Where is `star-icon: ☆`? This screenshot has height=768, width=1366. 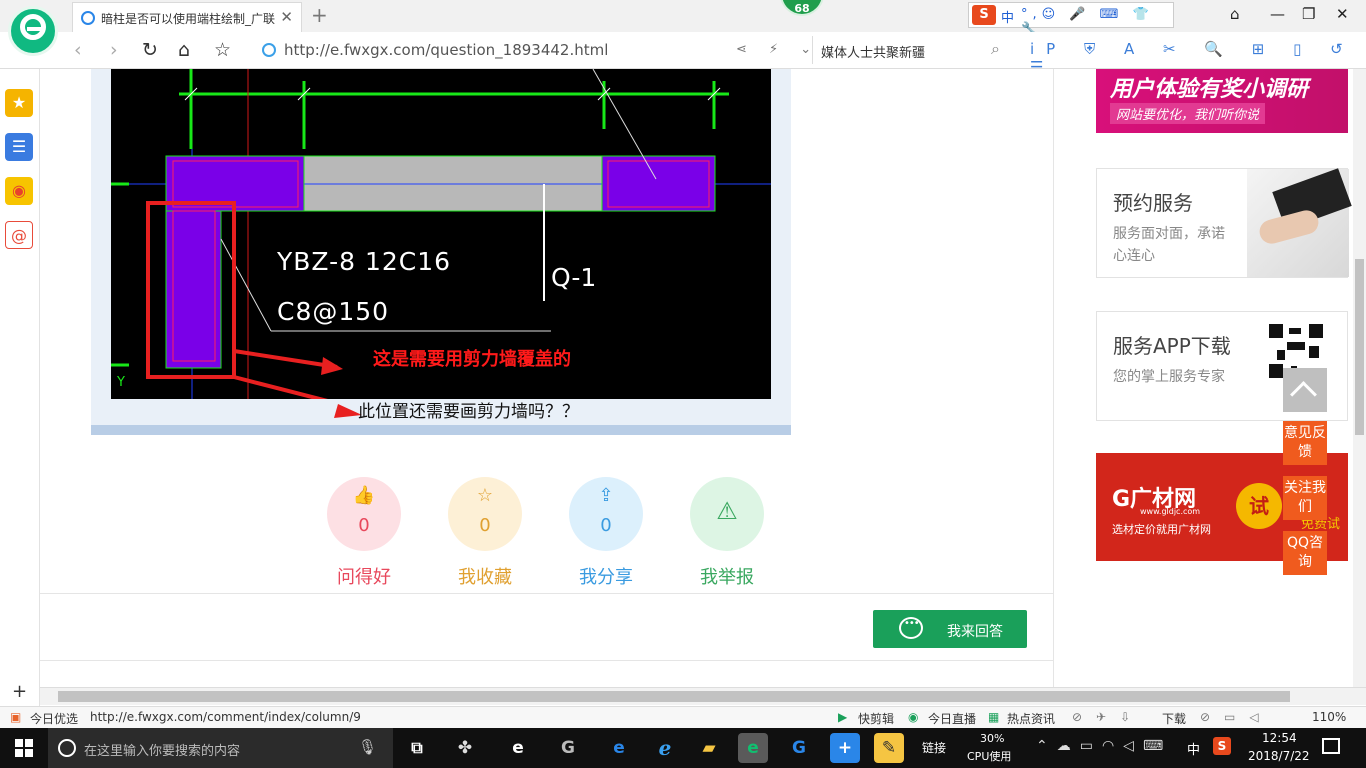 star-icon: ☆ is located at coordinates (485, 495).